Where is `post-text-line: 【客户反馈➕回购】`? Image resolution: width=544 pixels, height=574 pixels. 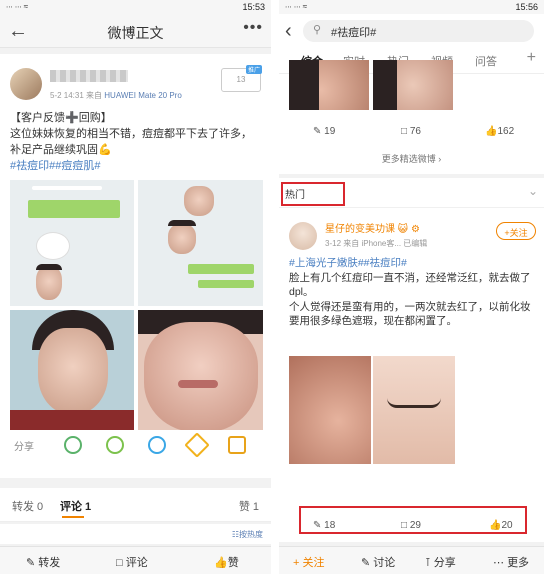 post-text-line: 【客户反馈➕回购】 is located at coordinates (61, 118).